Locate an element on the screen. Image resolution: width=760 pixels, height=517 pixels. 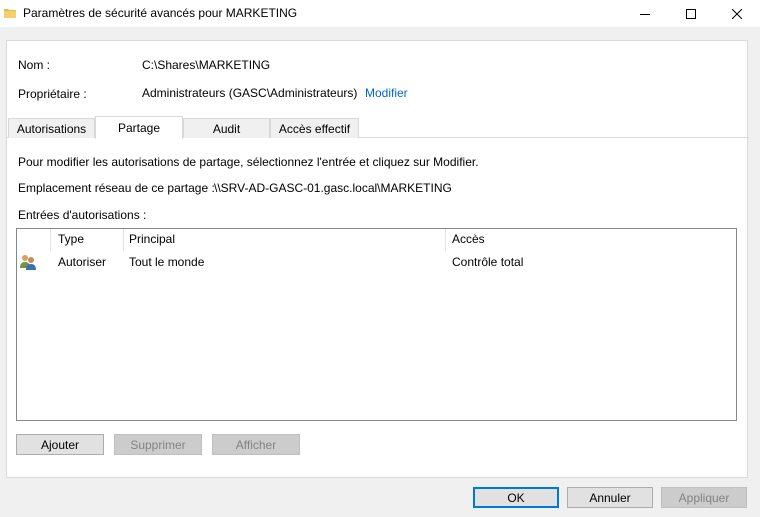
minimize-button is located at coordinates (645, 13).